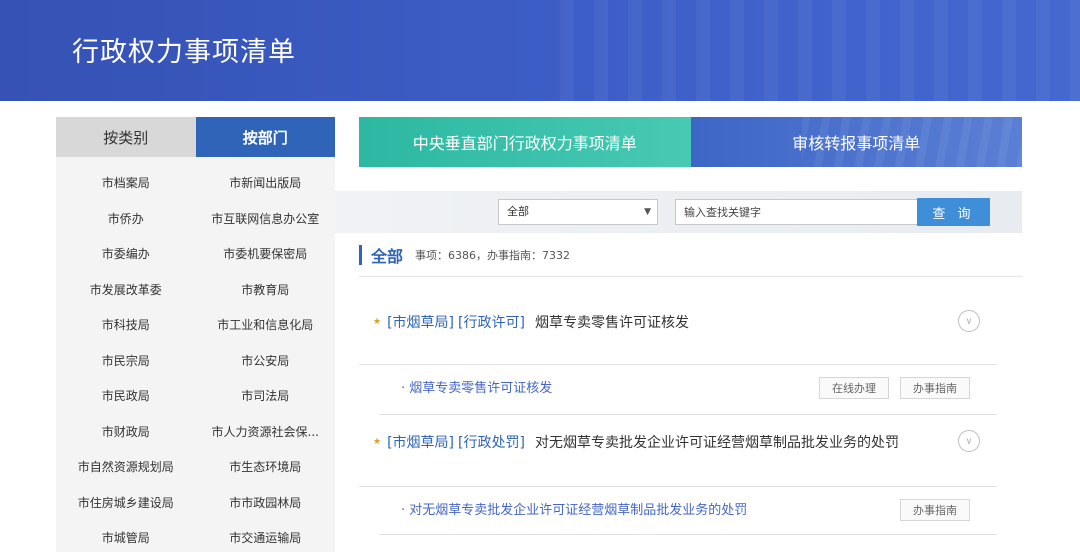 Image resolution: width=1080 pixels, height=556 pixels. What do you see at coordinates (266, 219) in the screenshot?
I see `department-item: 市互联网信息办公室` at bounding box center [266, 219].